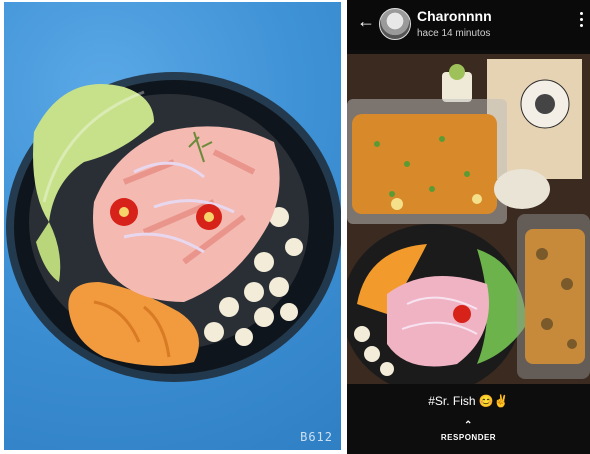 The width and height of the screenshot is (590, 454). I want to click on reply-label: RESPONDER, so click(468, 437).